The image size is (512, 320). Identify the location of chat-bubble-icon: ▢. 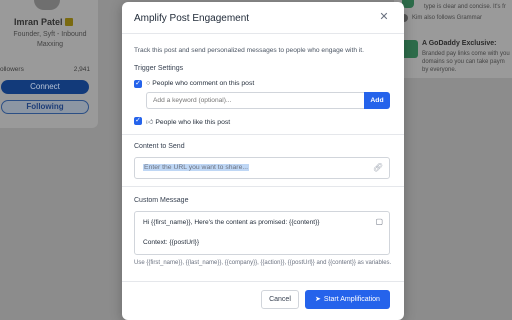
(379, 221).